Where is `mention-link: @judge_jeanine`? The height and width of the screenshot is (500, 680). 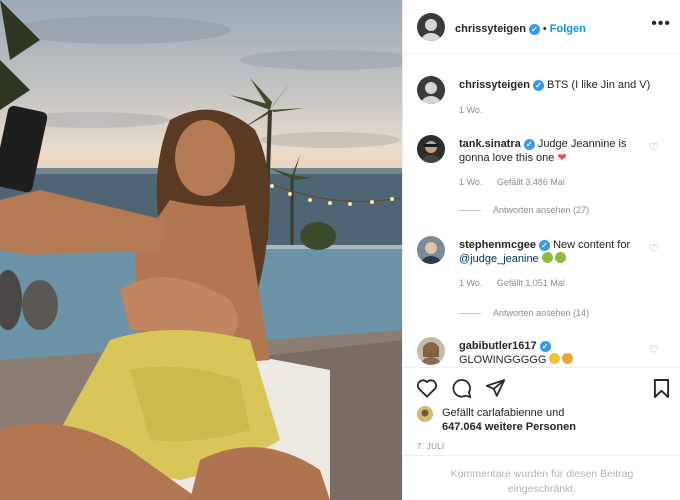
mention-link: @judge_jeanine is located at coordinates (499, 259).